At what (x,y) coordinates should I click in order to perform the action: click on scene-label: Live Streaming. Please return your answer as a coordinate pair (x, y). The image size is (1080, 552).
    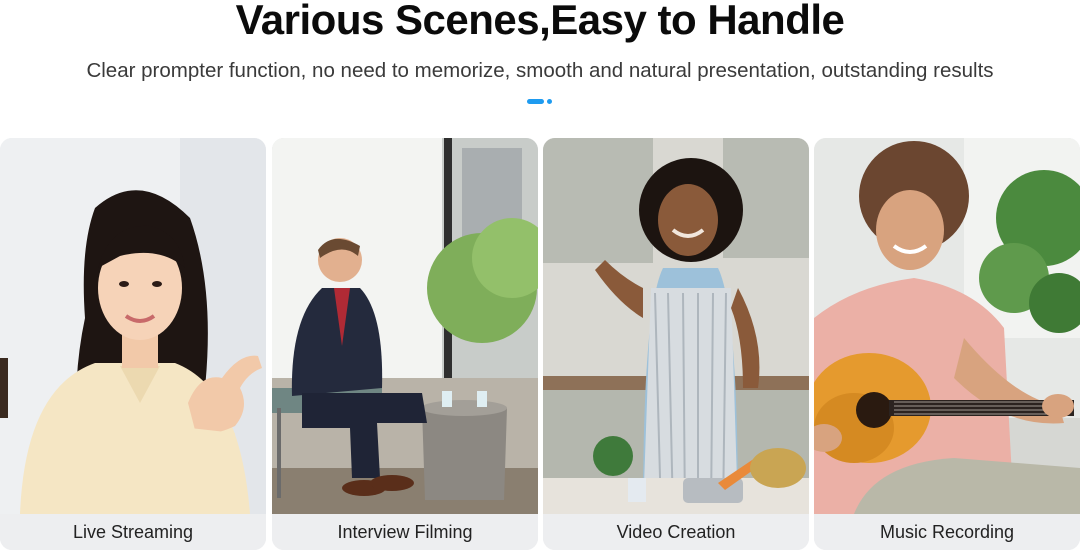
    Looking at the image, I should click on (133, 532).